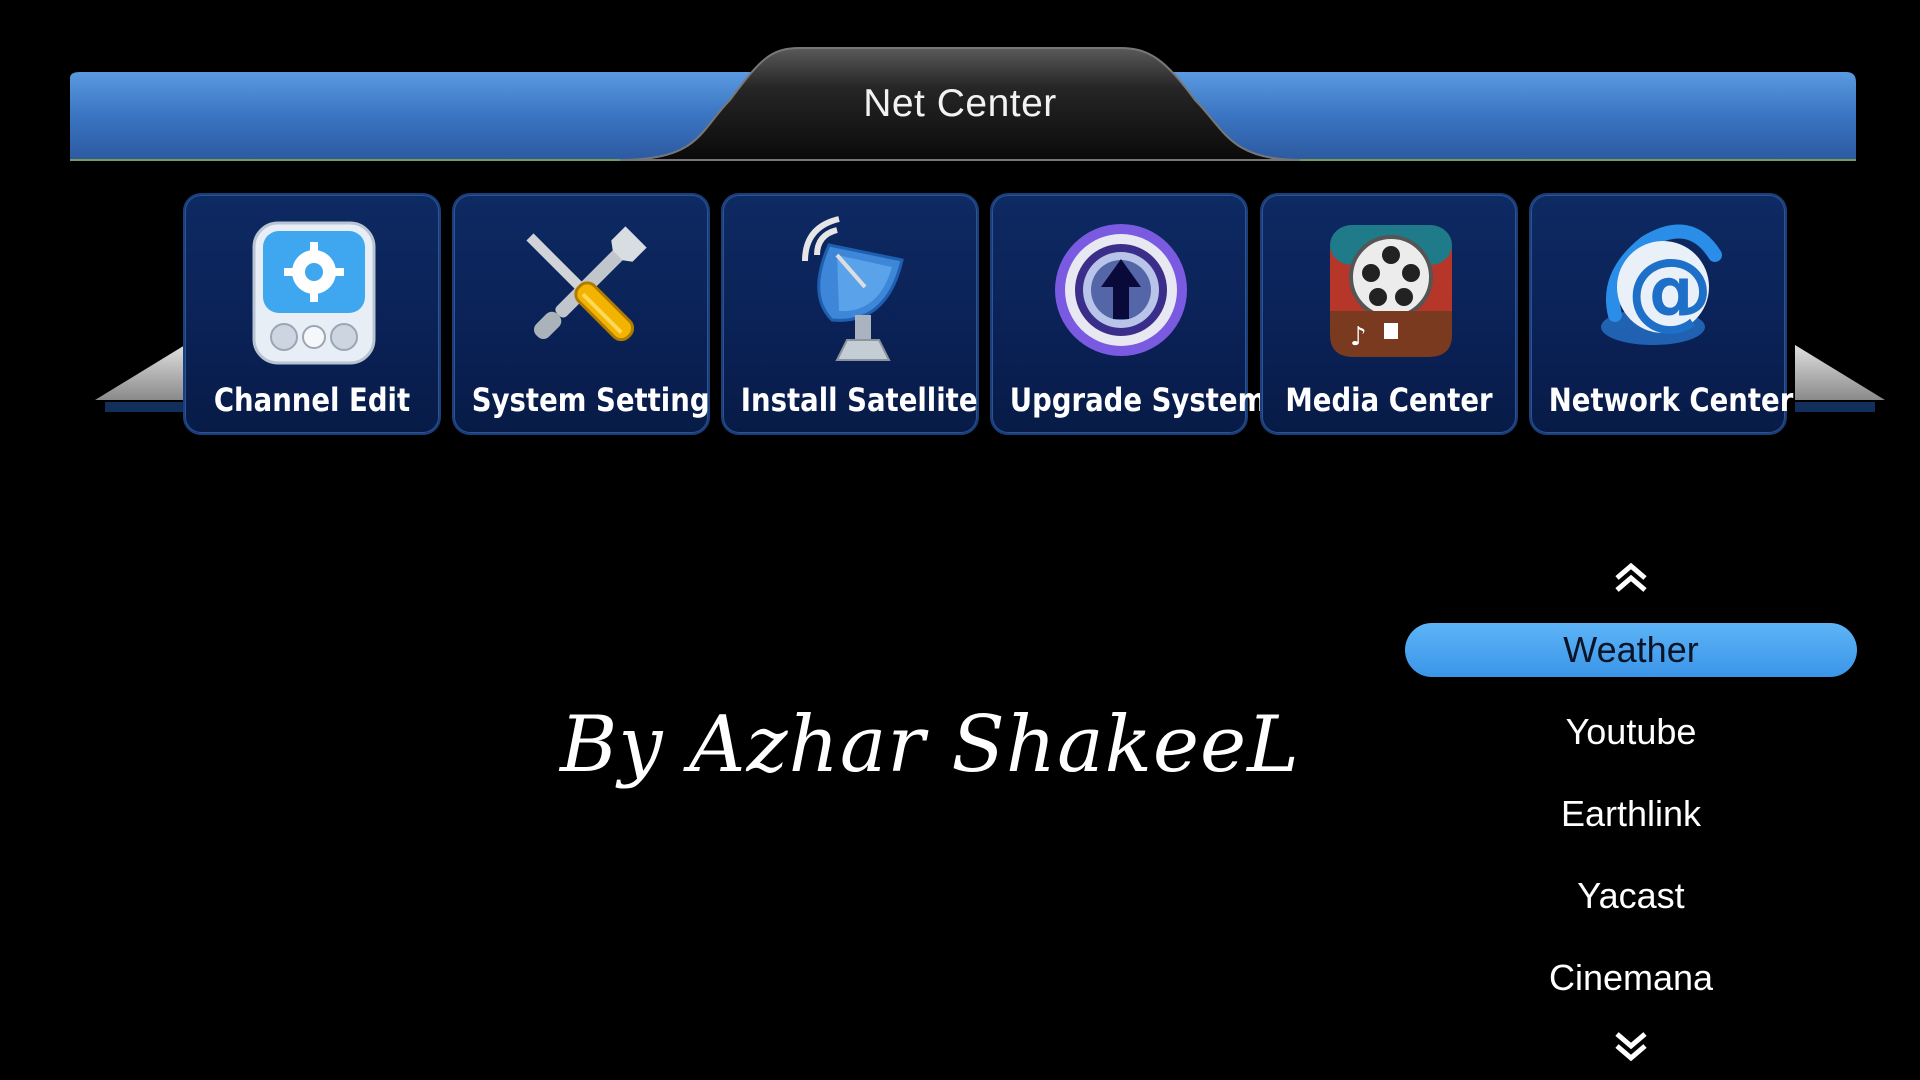  I want to click on menu-item-label: Network Center, so click(1671, 400).